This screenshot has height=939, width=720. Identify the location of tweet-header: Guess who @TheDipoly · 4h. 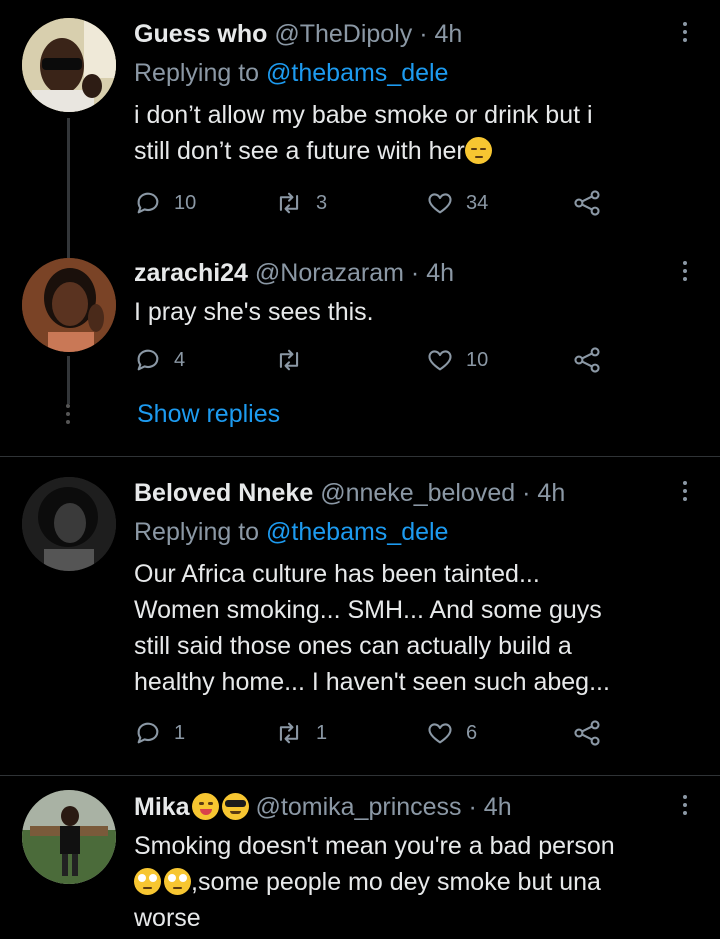
(298, 34).